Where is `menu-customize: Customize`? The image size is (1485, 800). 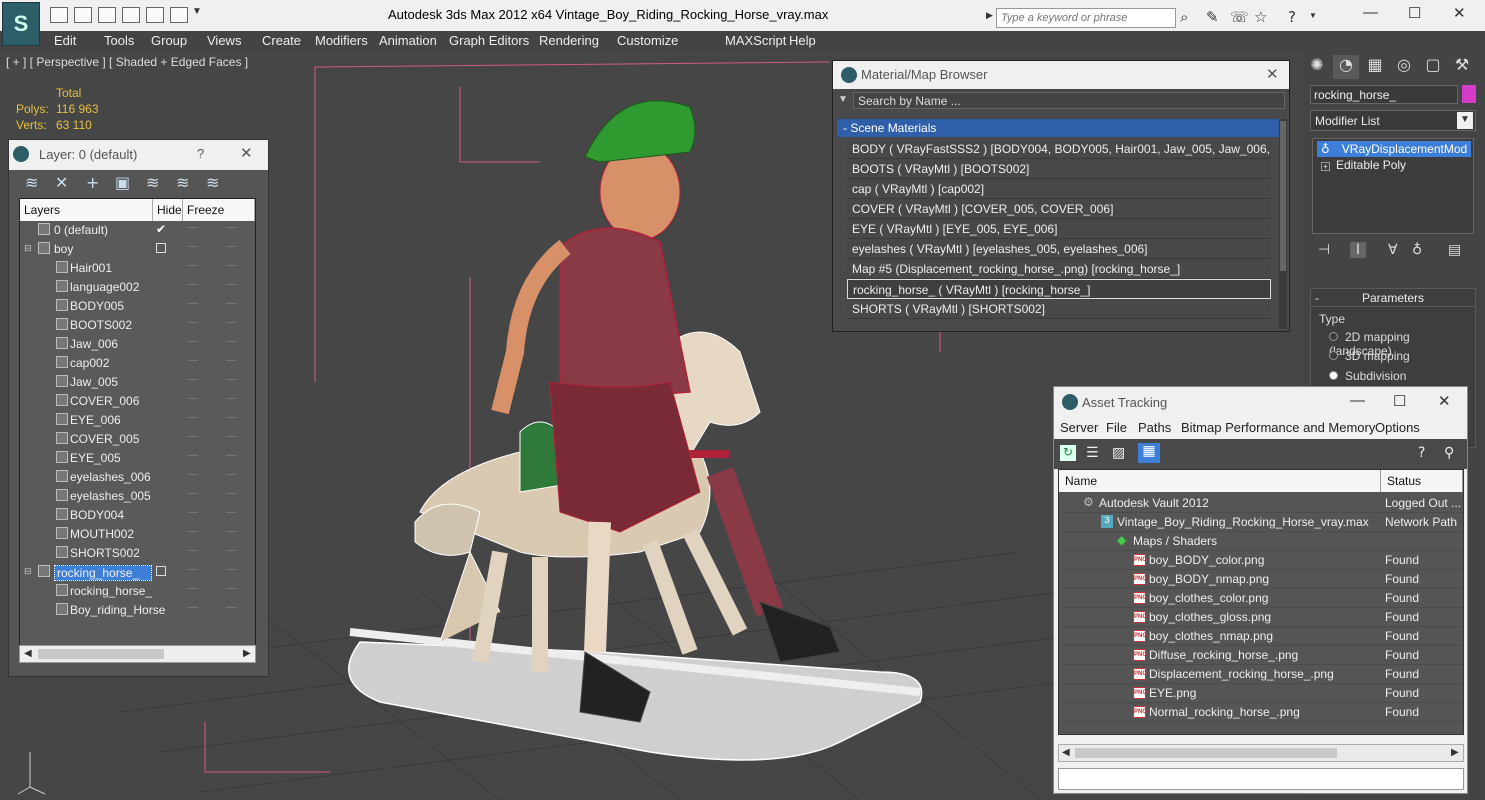
menu-customize: Customize is located at coordinates (647, 40).